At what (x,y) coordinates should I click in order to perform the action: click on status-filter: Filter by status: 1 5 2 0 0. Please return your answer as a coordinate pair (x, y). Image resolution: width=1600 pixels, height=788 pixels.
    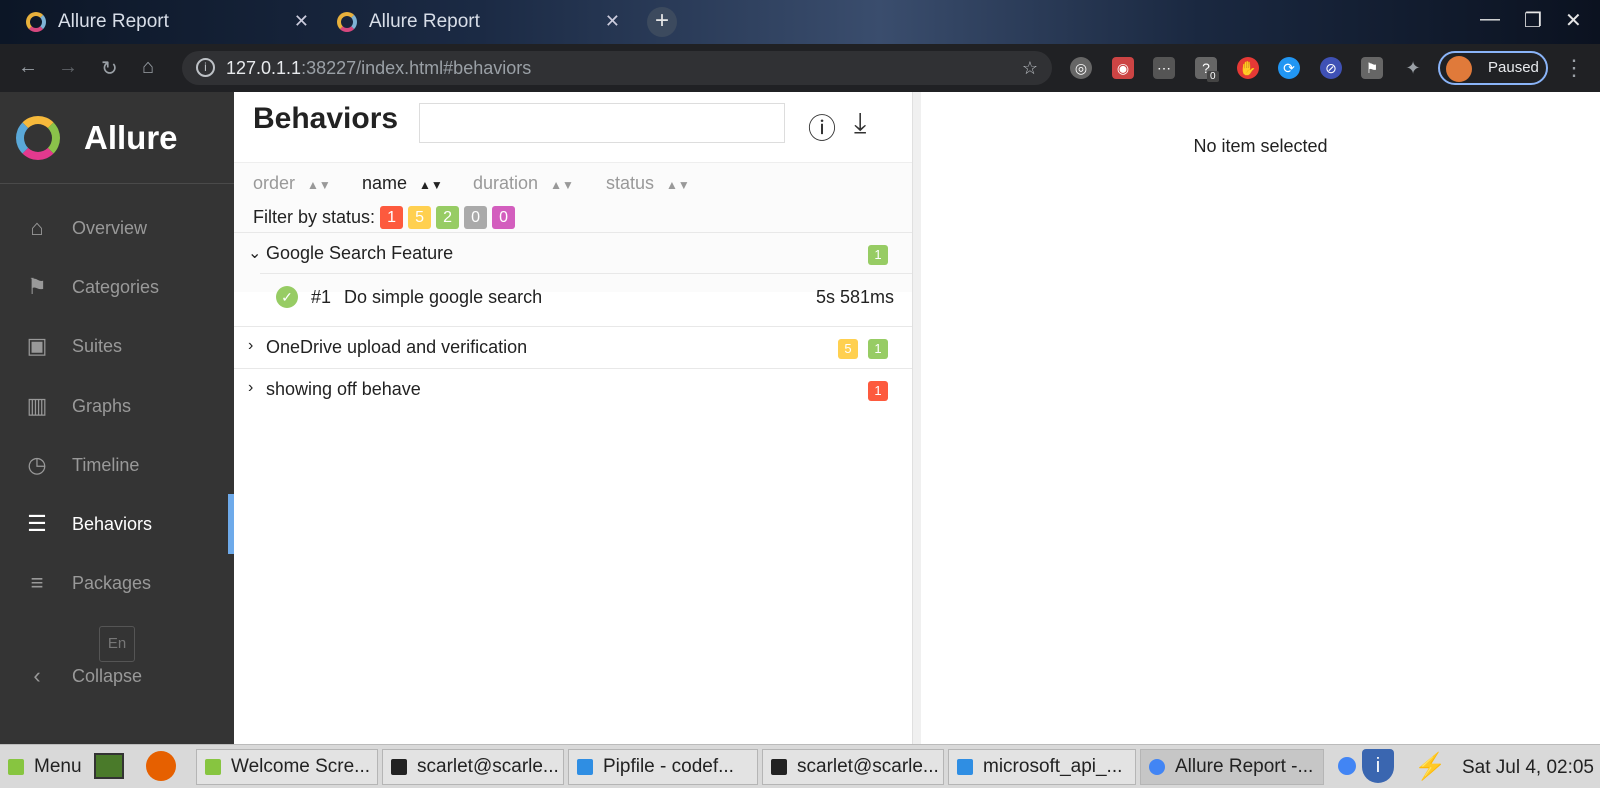
    Looking at the image, I should click on (384, 217).